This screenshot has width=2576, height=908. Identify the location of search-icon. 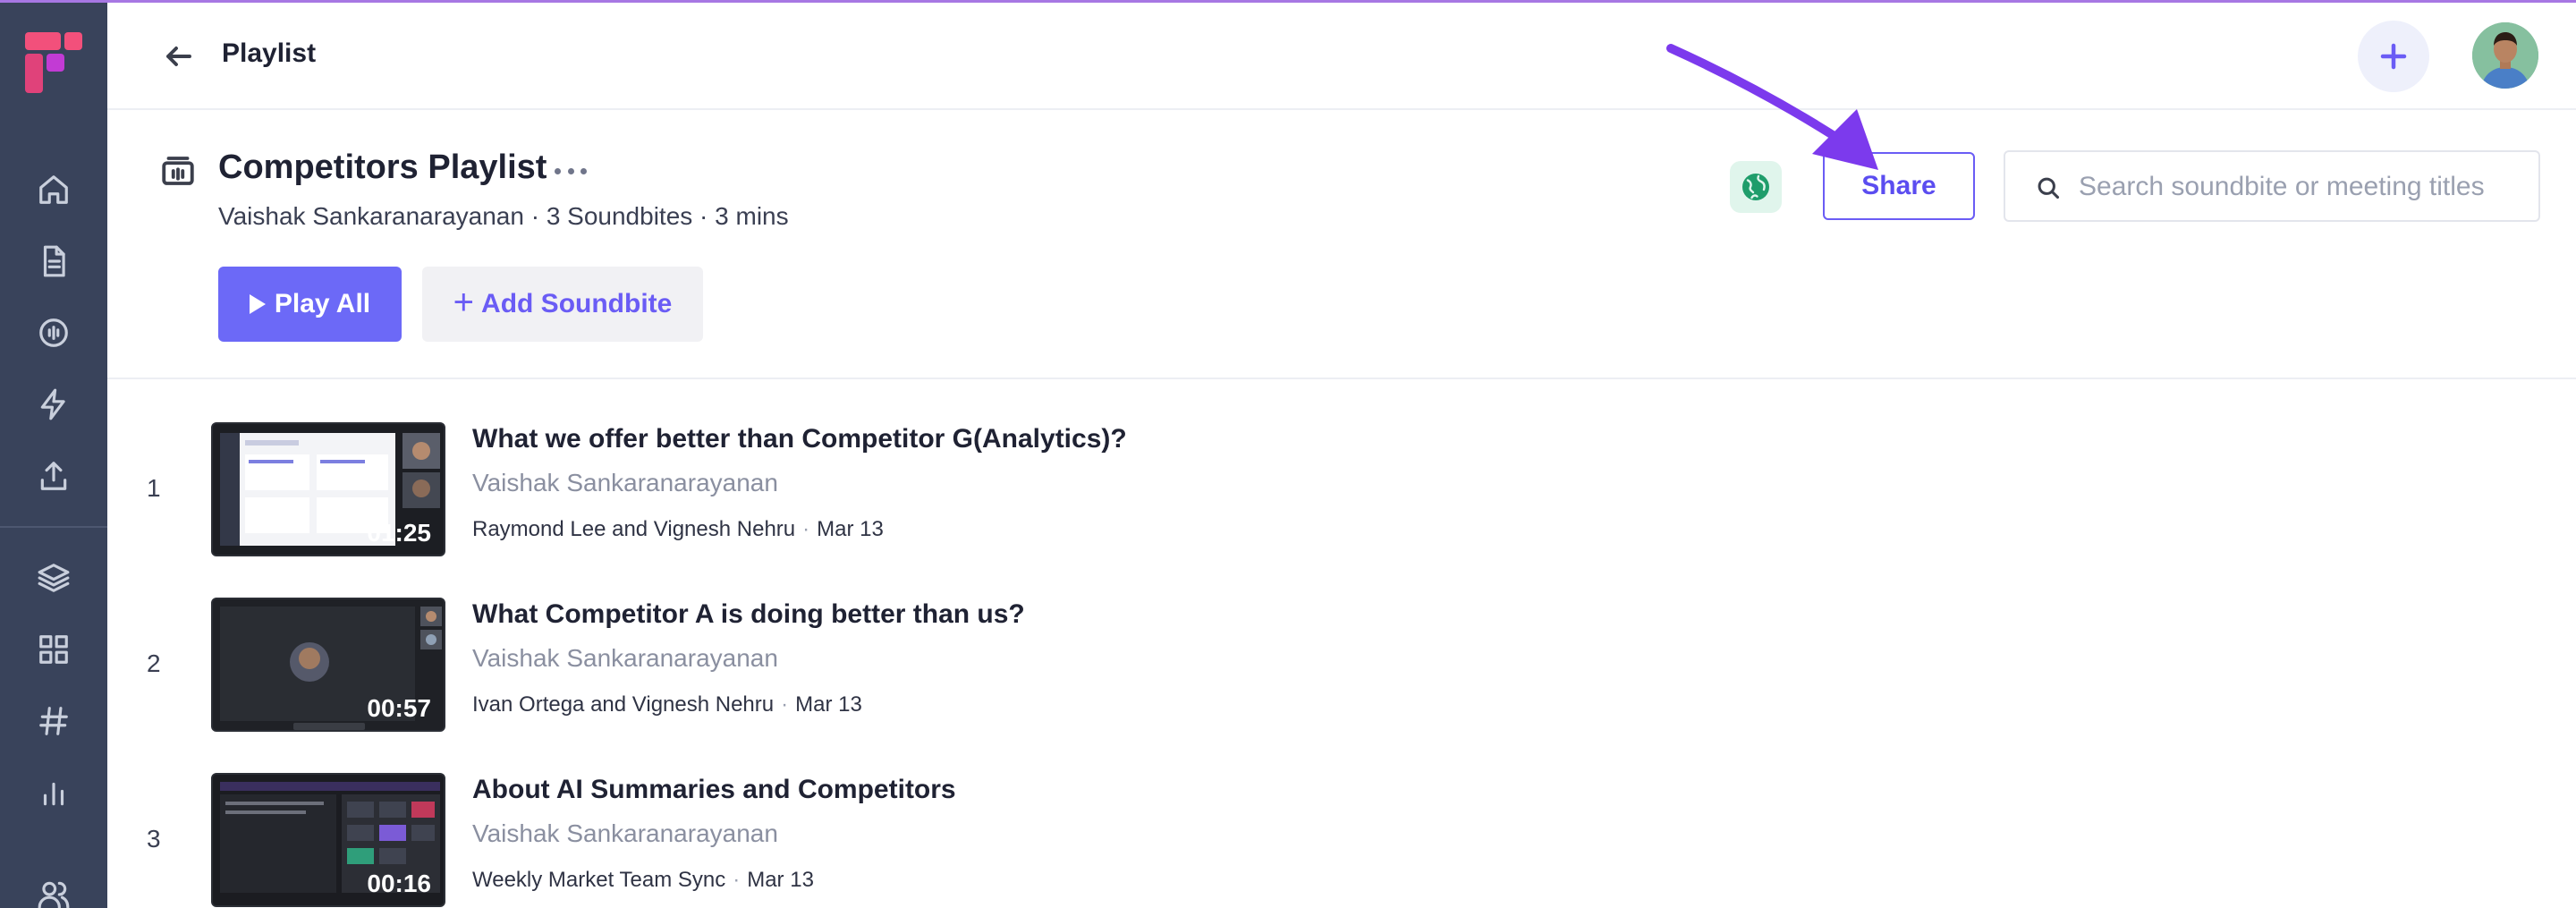
(2049, 188).